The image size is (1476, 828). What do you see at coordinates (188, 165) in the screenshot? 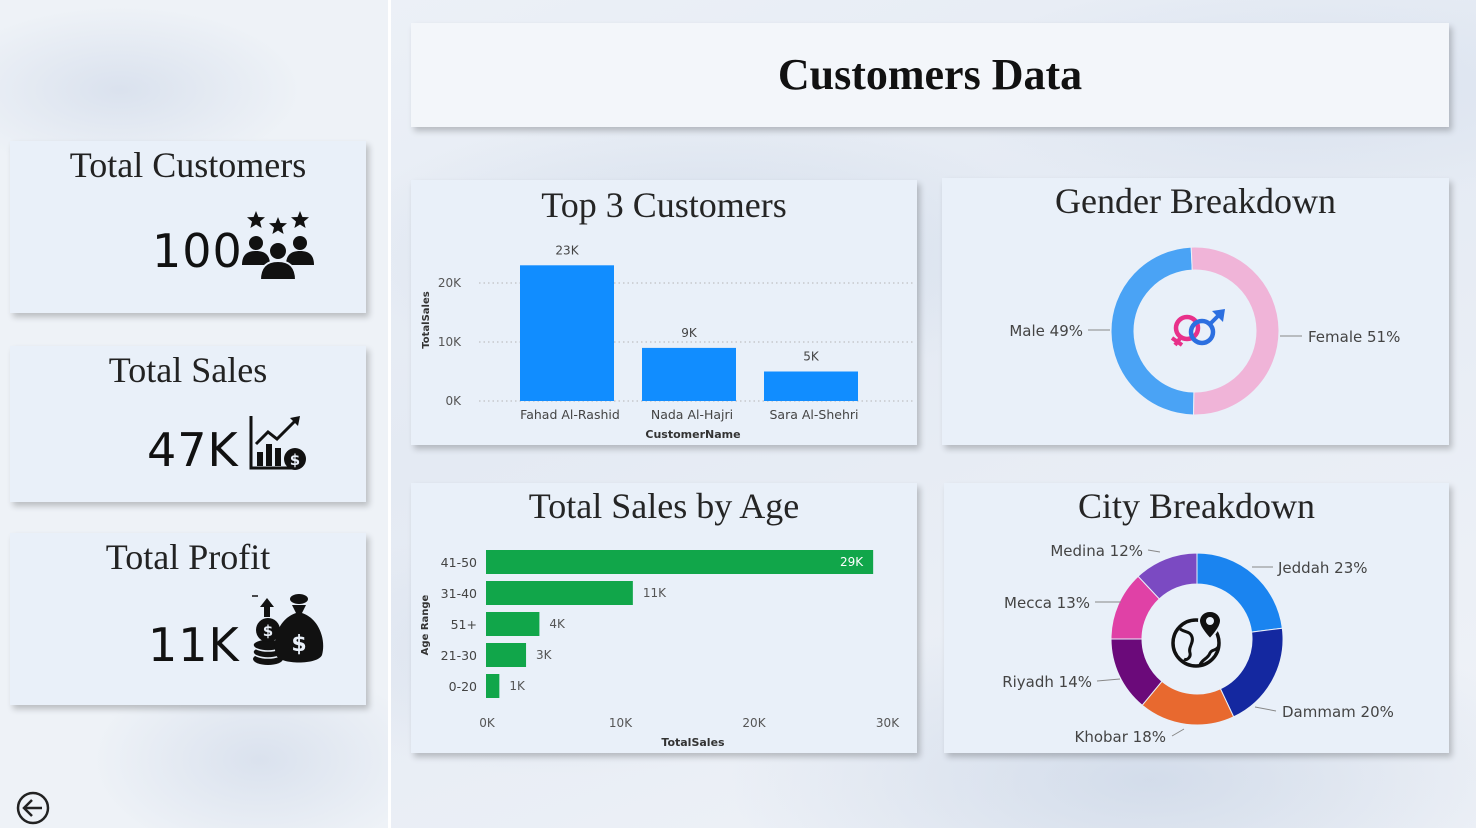
I see `kpi-title: Total Customers` at bounding box center [188, 165].